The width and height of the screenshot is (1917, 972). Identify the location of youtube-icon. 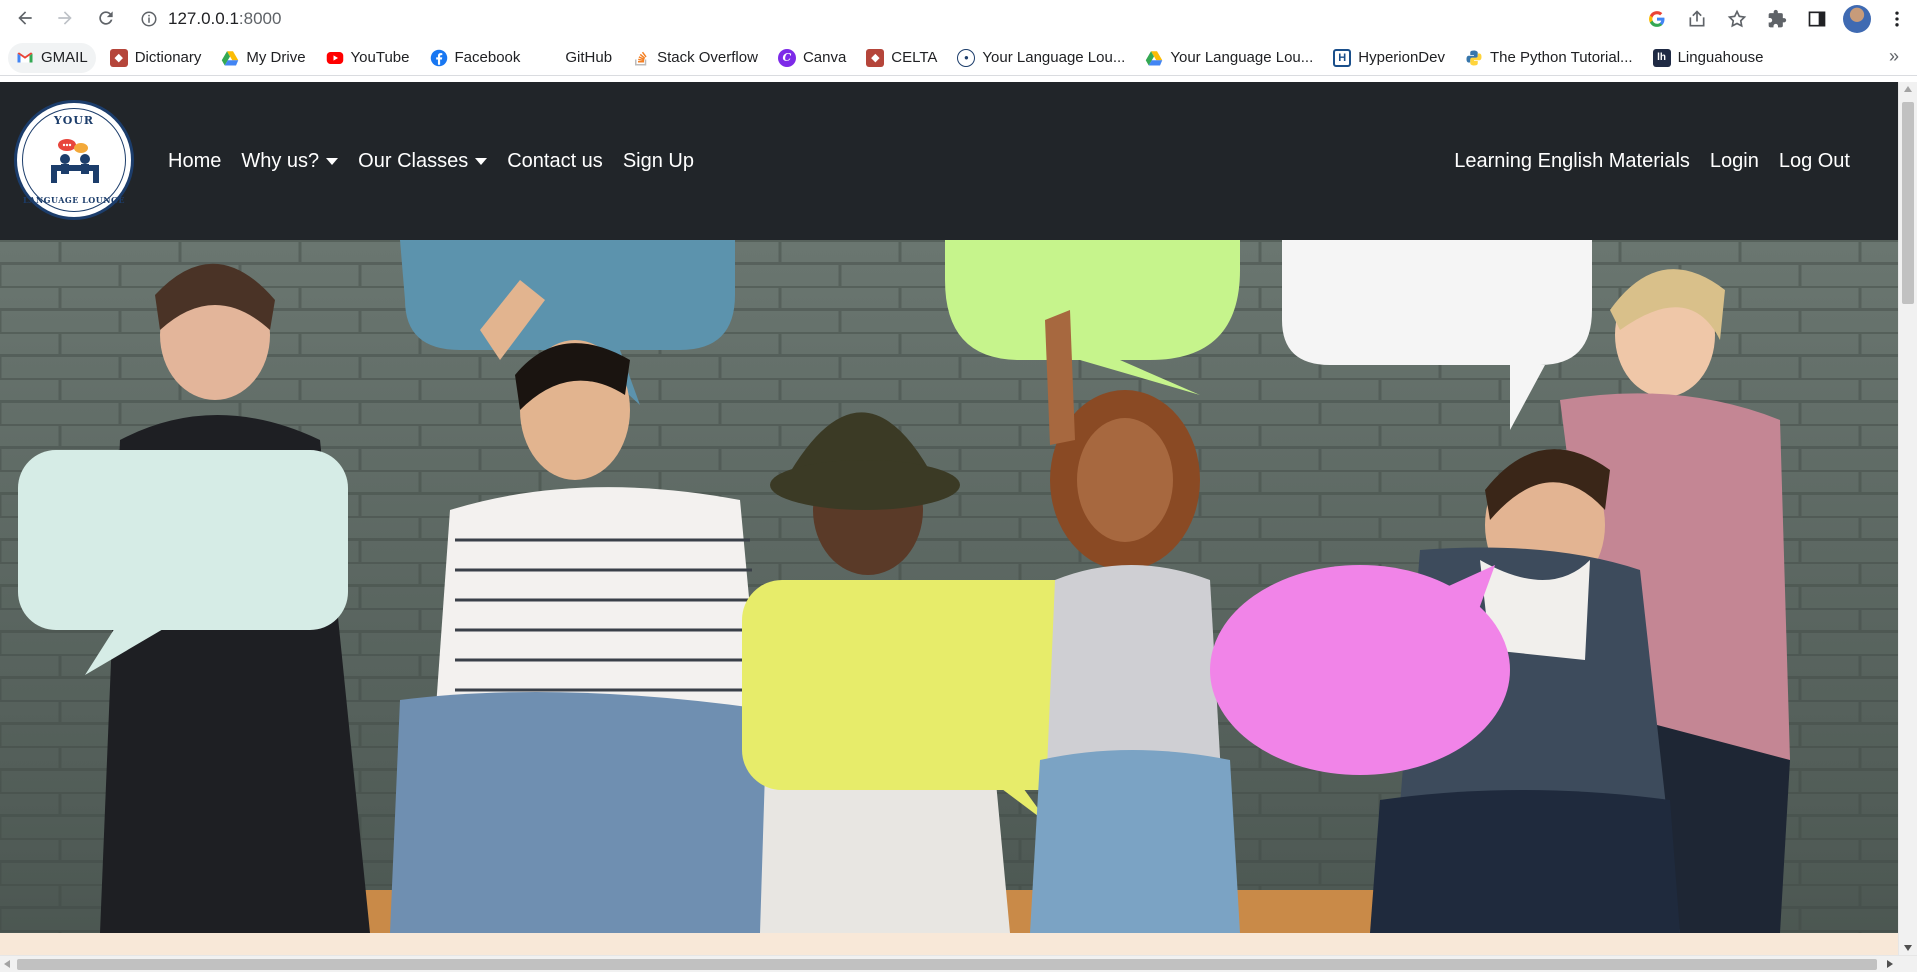
(334, 57).